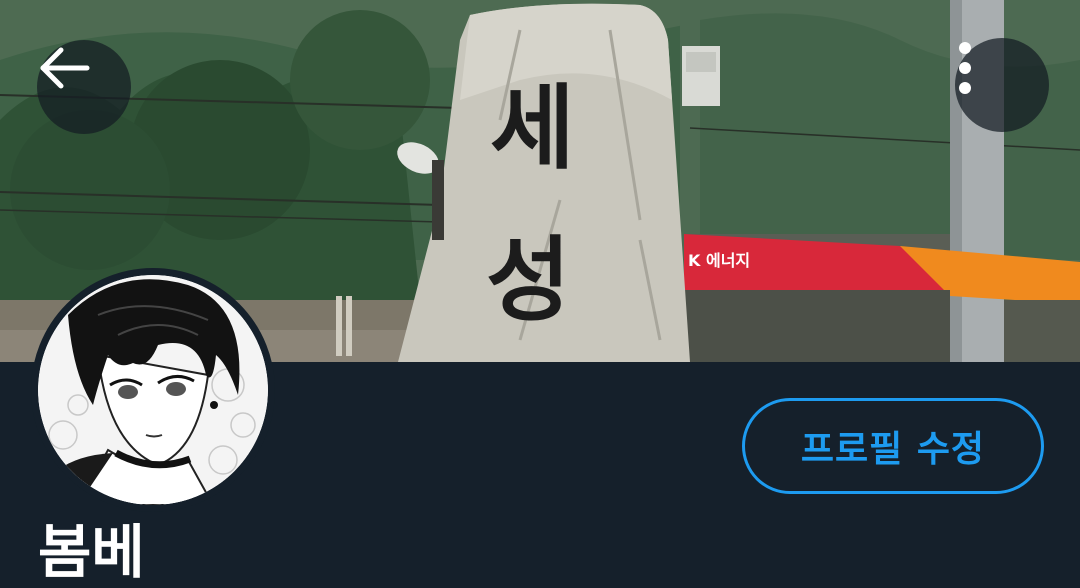 The image size is (1080, 588). Describe the element at coordinates (532, 128) in the screenshot. I see `stone-character-1: 세` at that location.